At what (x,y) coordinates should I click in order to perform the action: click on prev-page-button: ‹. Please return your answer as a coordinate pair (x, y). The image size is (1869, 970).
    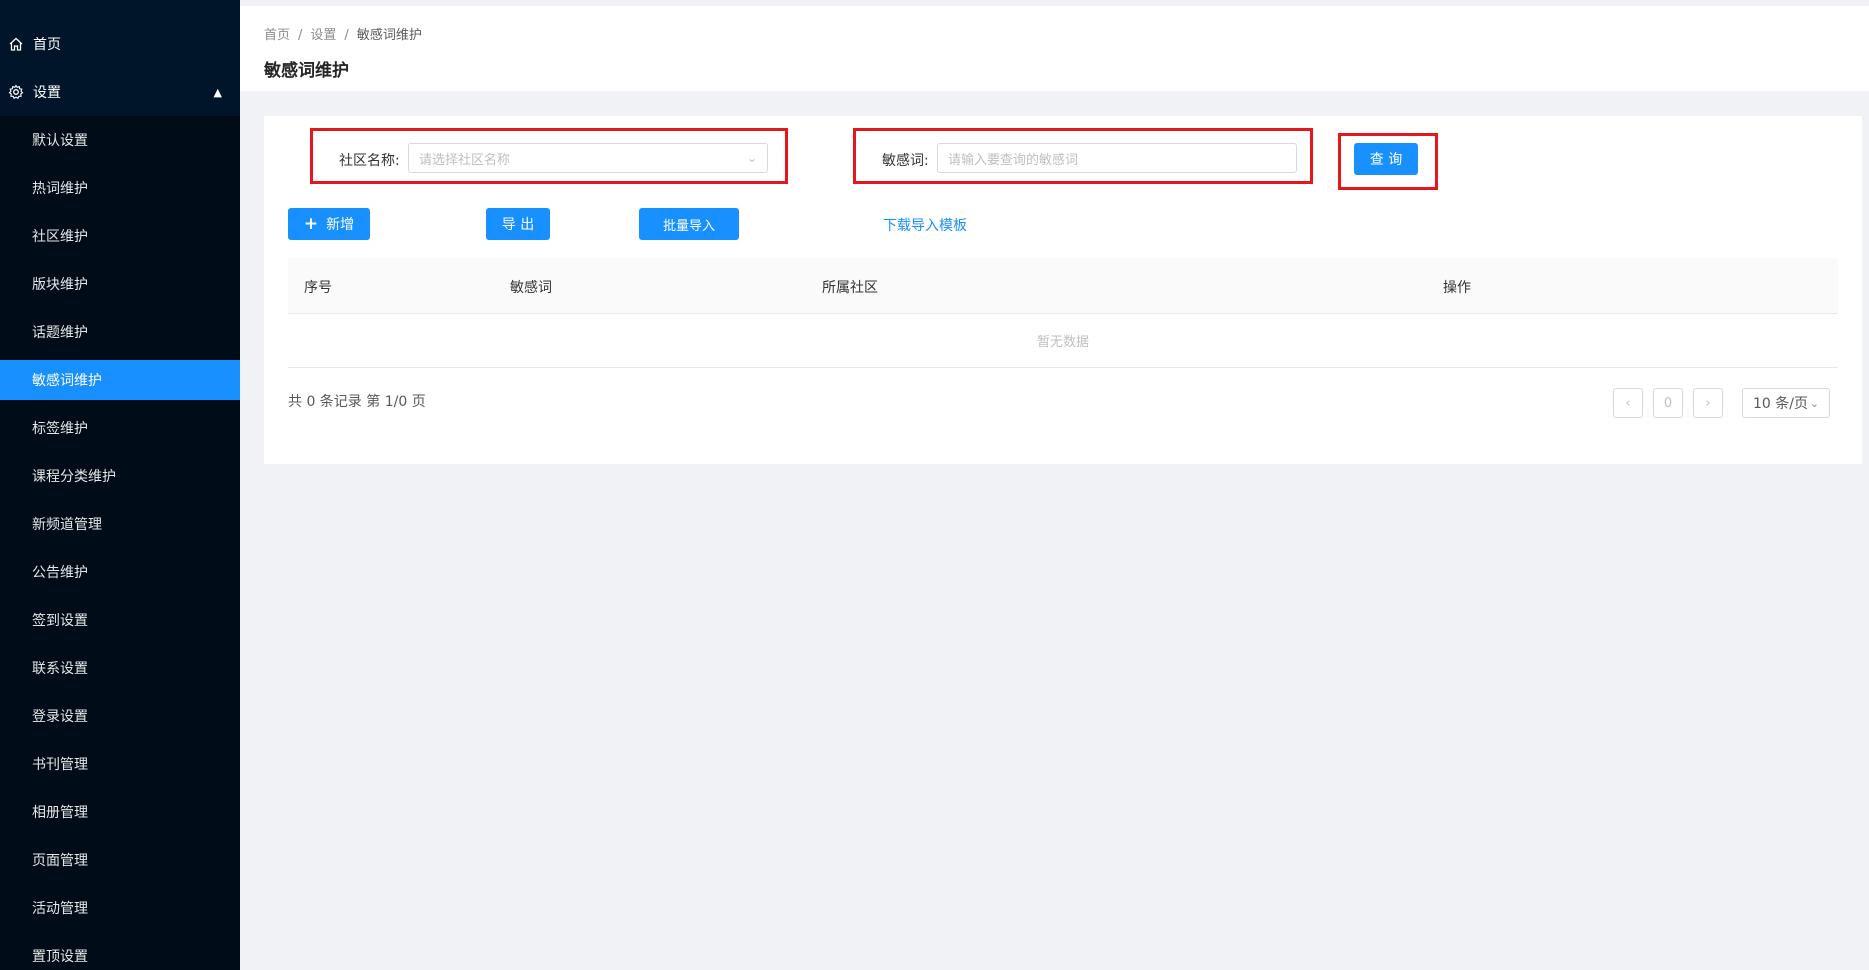
    Looking at the image, I should click on (1628, 403).